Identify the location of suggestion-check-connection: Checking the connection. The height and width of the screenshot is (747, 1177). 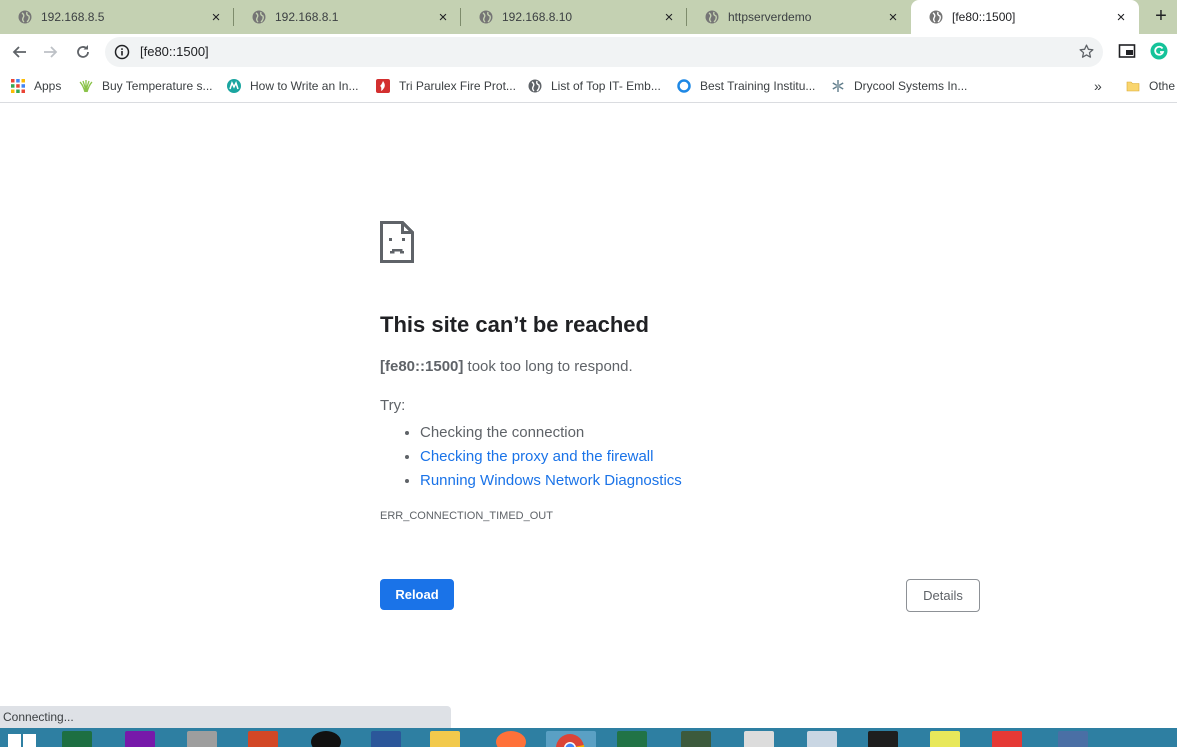
(551, 433).